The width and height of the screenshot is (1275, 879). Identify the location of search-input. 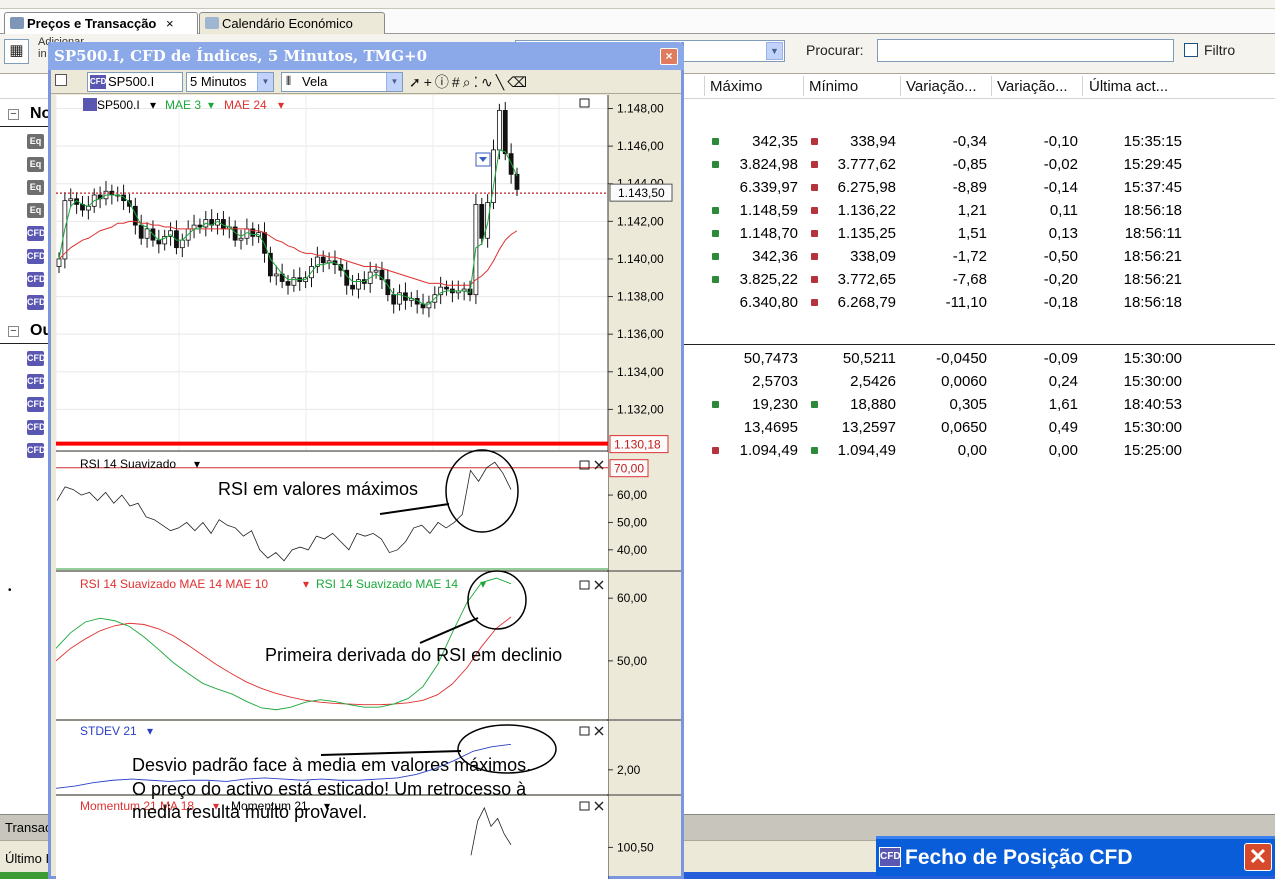
(1025, 50).